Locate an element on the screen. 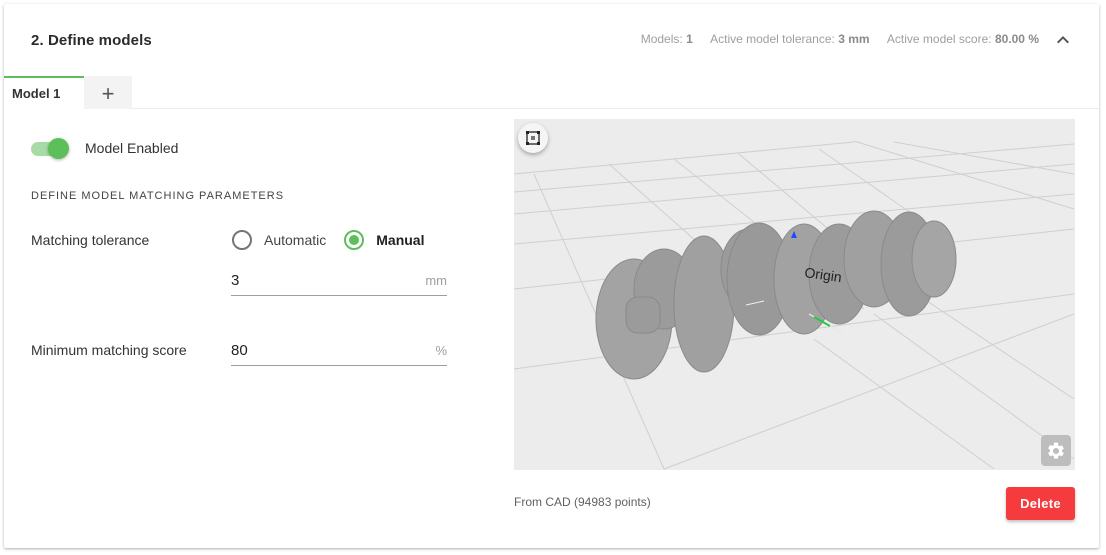 This screenshot has height=555, width=1106. model-enabled-toggle is located at coordinates (50, 148).